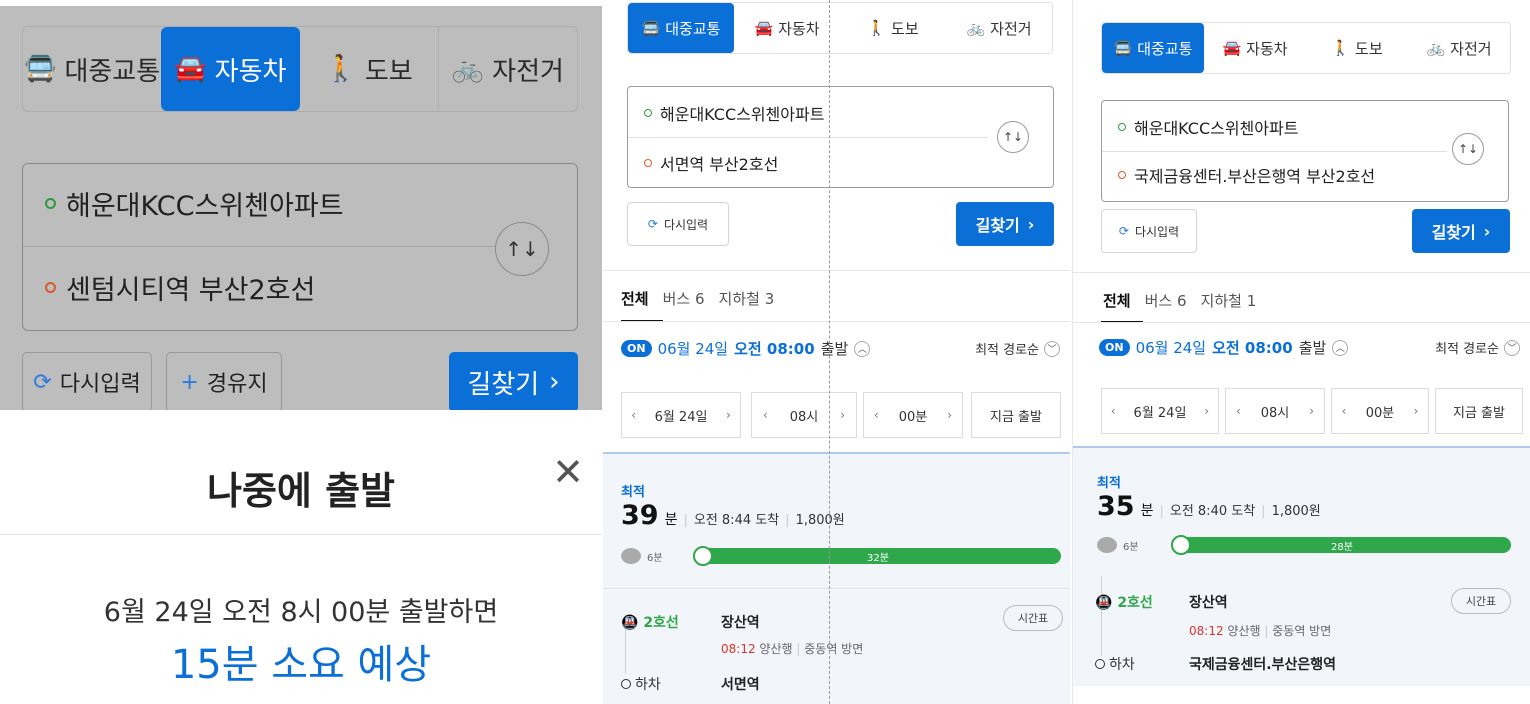 This screenshot has height=704, width=1530. Describe the element at coordinates (1116, 506) in the screenshot. I see `duration-number: 35` at that location.